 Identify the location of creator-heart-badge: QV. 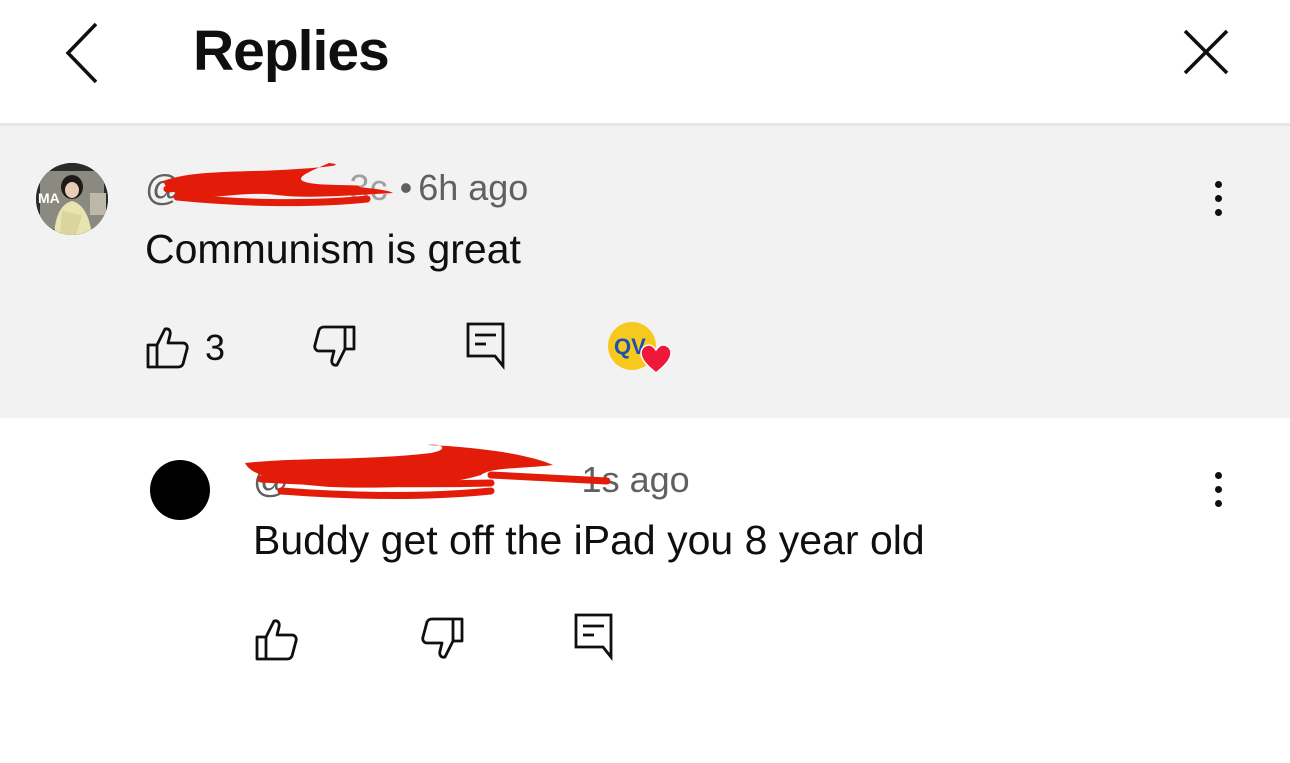
(641, 350).